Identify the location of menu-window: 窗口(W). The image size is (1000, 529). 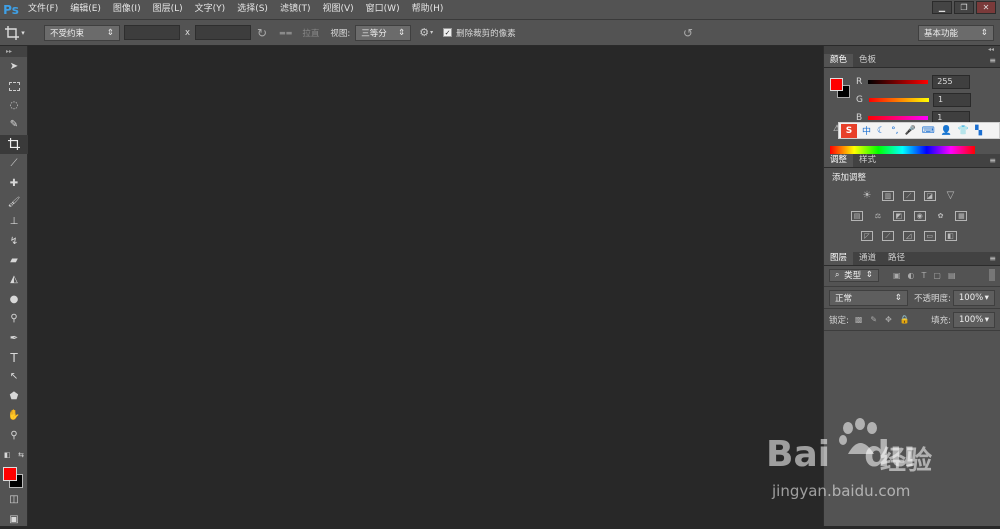
(383, 9).